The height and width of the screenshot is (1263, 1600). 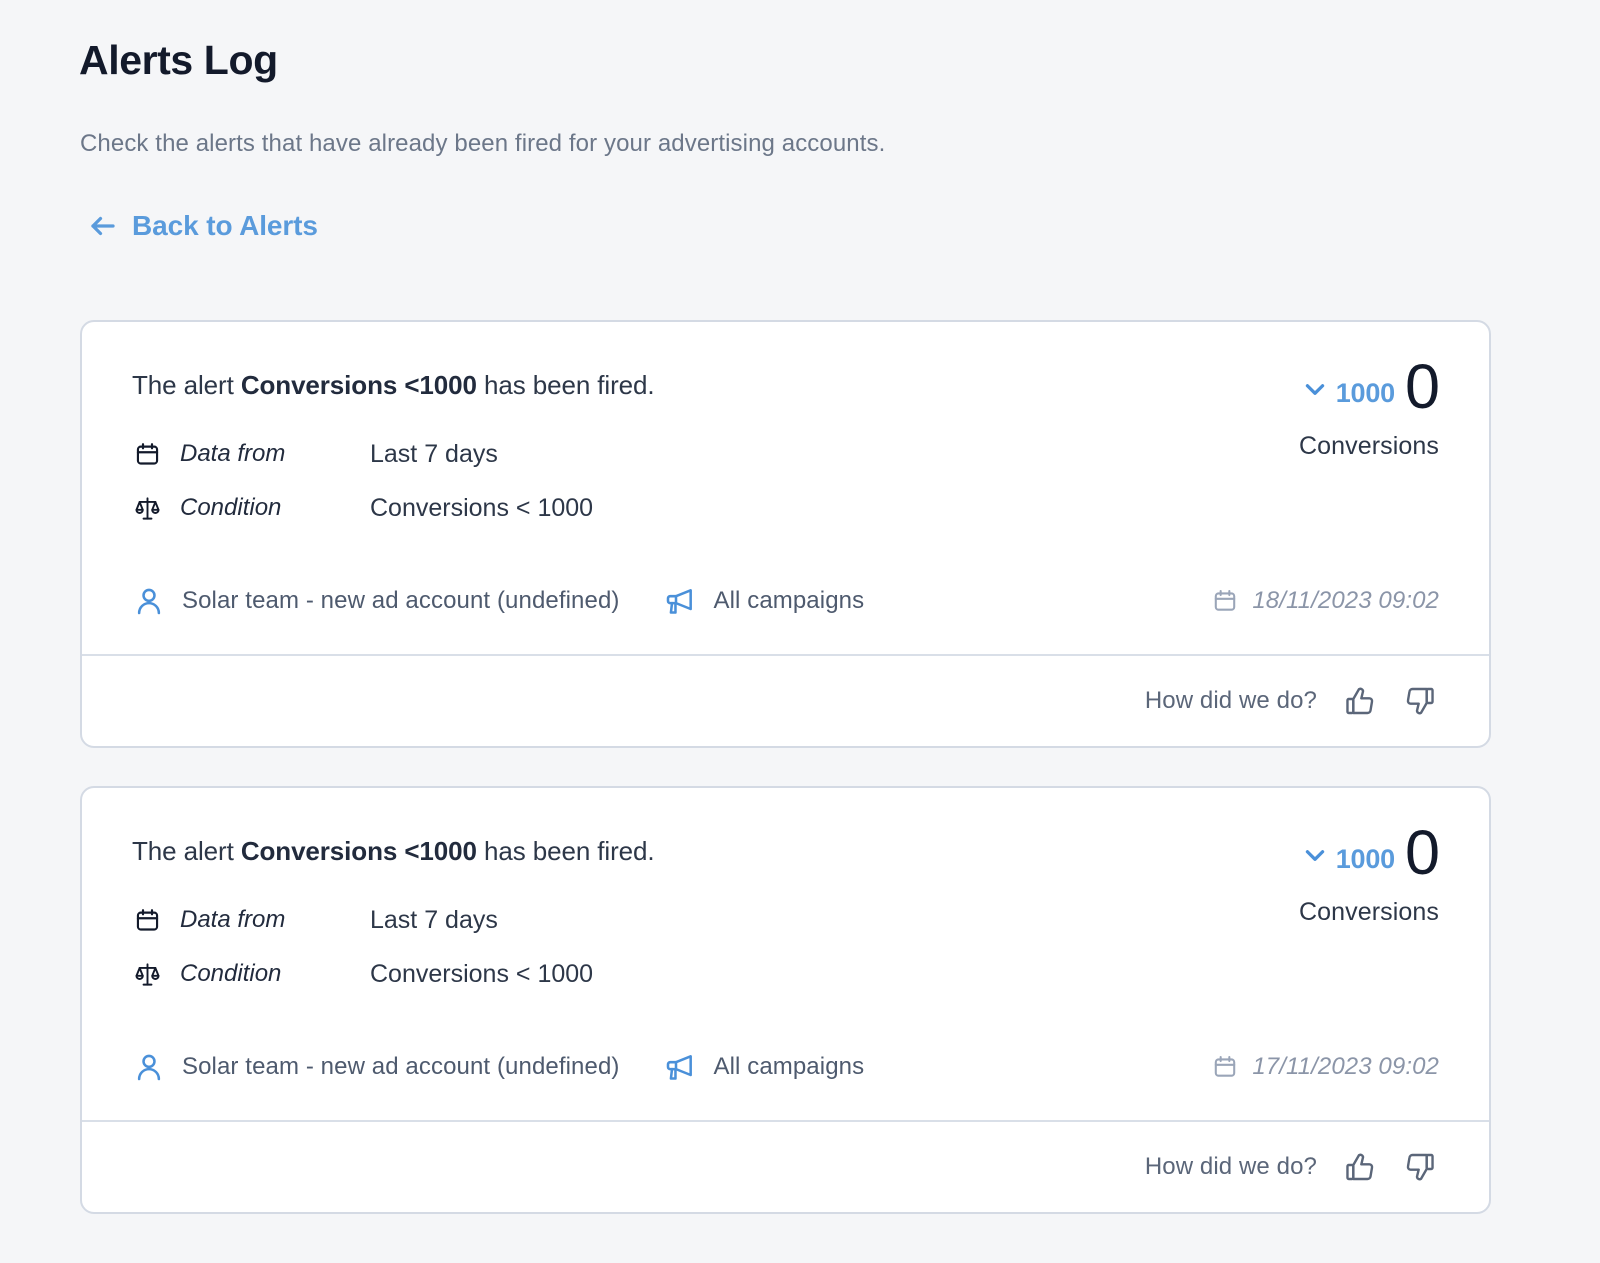 I want to click on page-title: Alerts Log, so click(x=178, y=60).